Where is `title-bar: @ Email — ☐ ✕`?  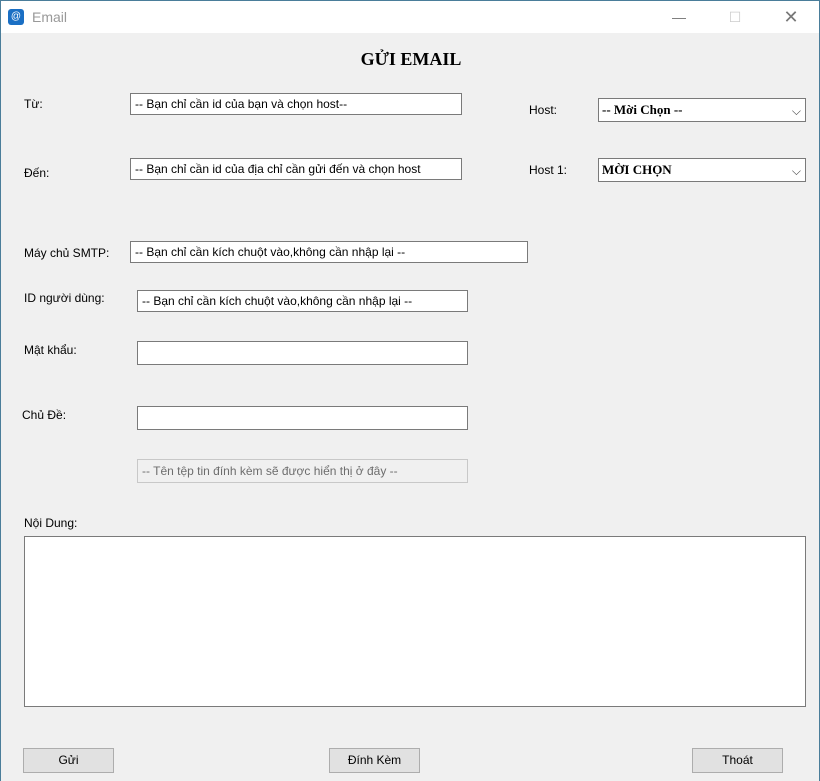
title-bar: @ Email — ☐ ✕ is located at coordinates (410, 17).